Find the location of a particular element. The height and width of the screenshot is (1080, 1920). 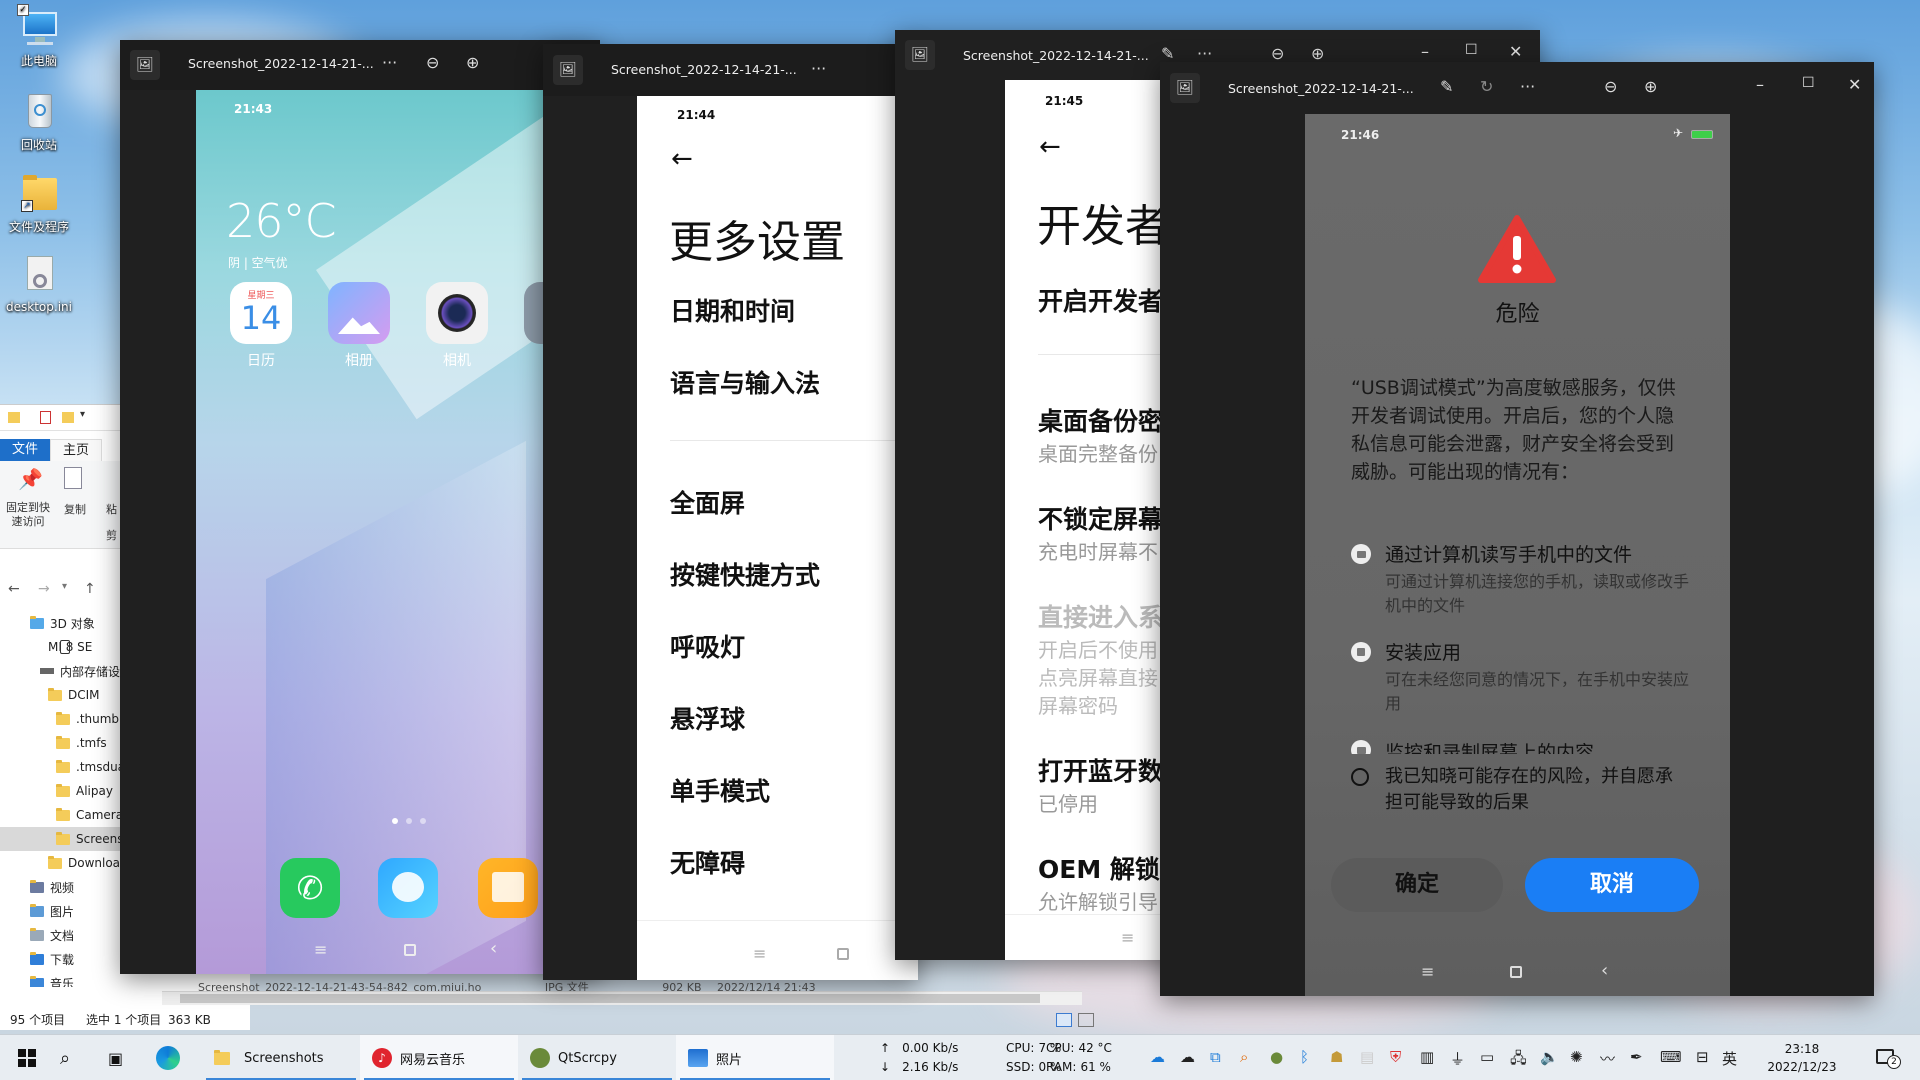

phone-app-icon: ✆ is located at coordinates (310, 888).